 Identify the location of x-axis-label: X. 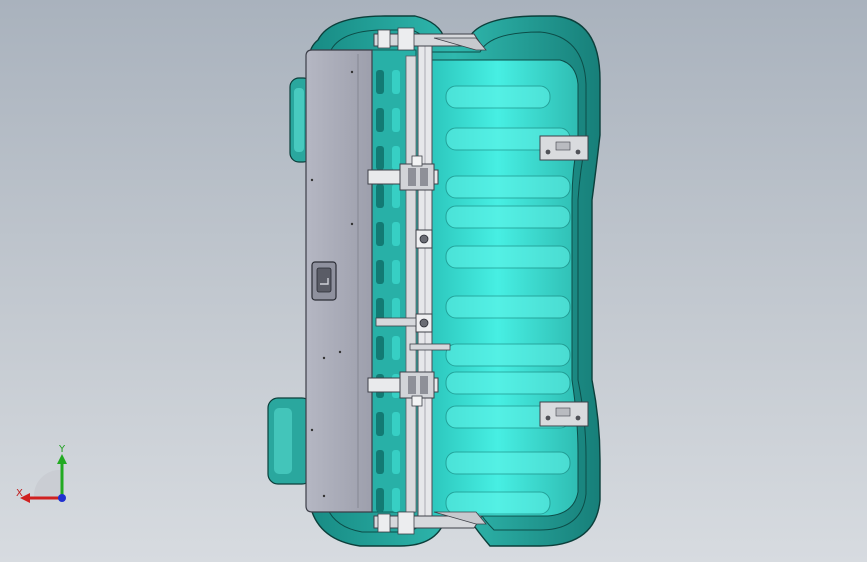
(19, 493).